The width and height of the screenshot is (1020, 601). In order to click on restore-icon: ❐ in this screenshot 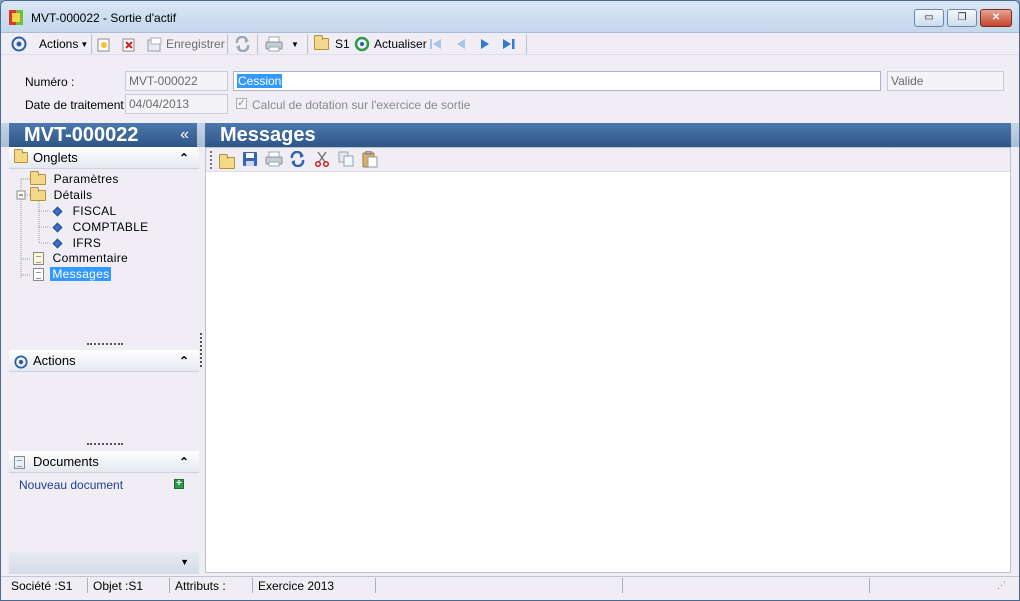, I will do `click(962, 17)`.